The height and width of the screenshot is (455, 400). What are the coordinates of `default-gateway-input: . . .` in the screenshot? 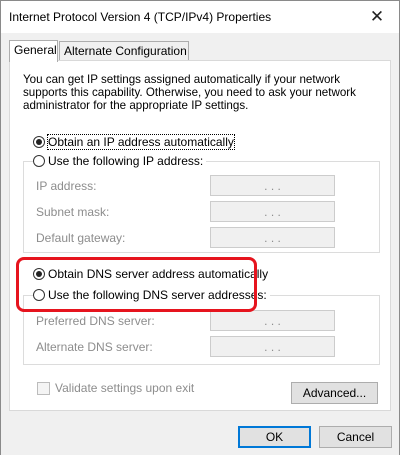 It's located at (272, 237).